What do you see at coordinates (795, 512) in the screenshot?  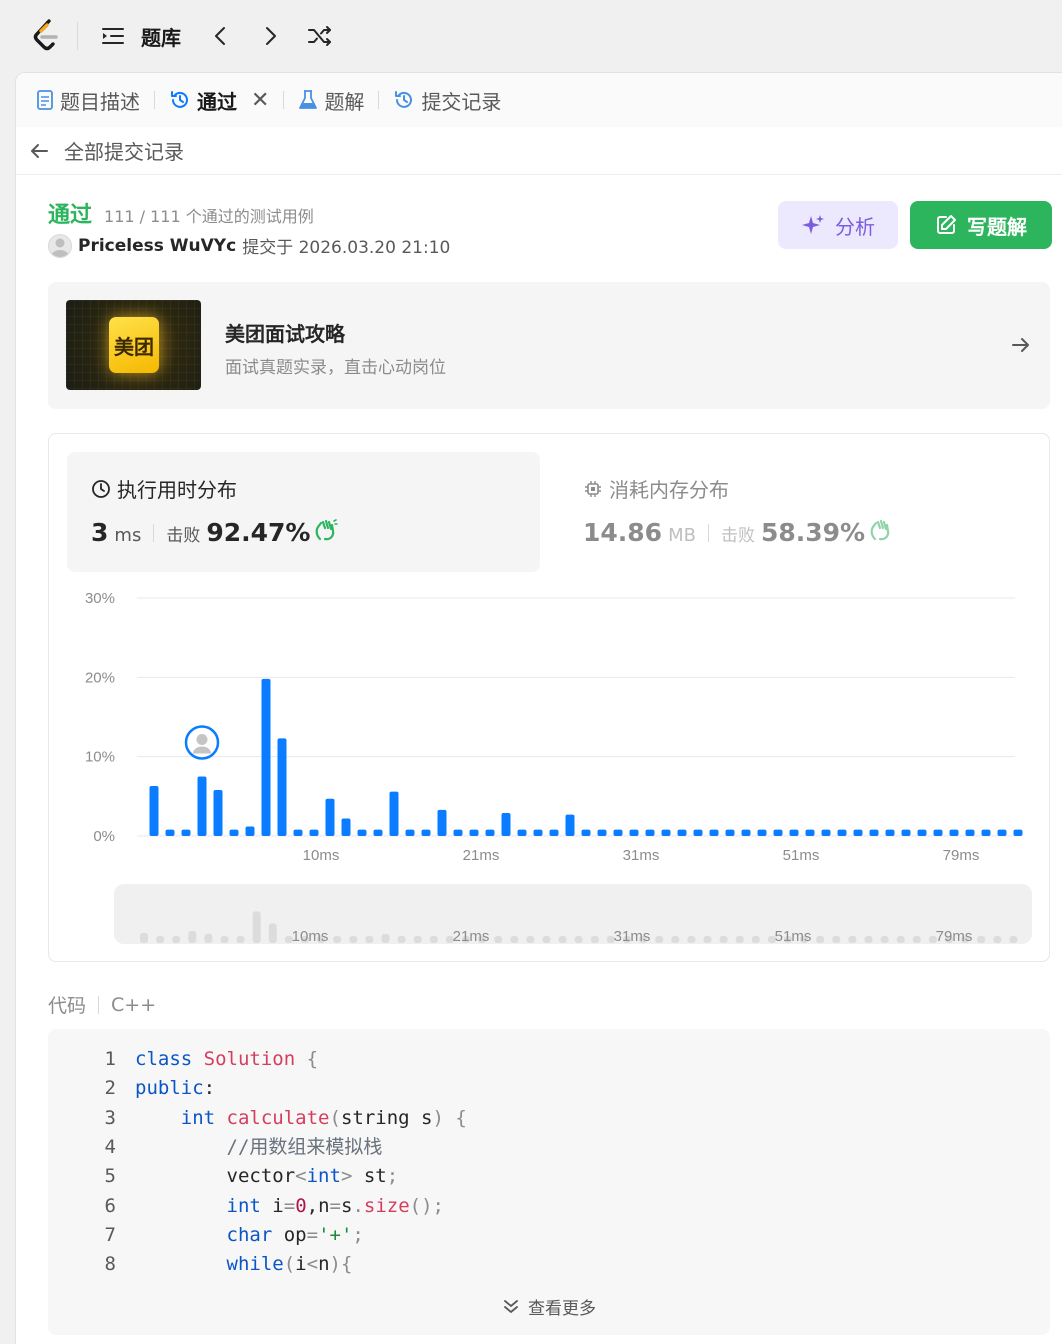 I see `memory-tab: 消耗内存分布 14.86 MB 击败 58.39%` at bounding box center [795, 512].